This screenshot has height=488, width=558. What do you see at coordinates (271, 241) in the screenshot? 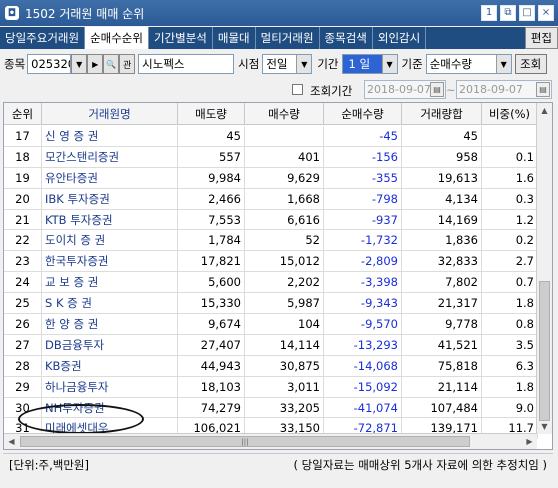
I see `table-row: 22 도이치 증 권 1,784 52 -1,732 1,836 0.2` at bounding box center [271, 241].